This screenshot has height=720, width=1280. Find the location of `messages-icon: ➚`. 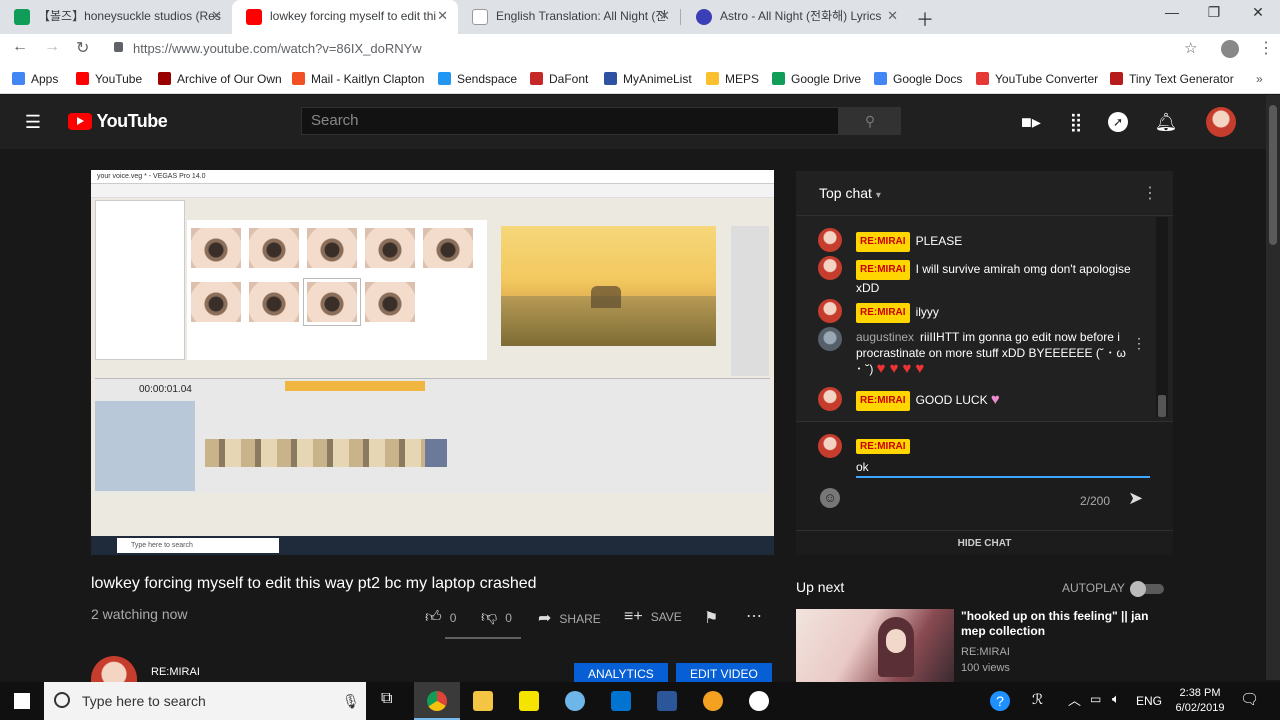

messages-icon: ➚ is located at coordinates (1118, 122).